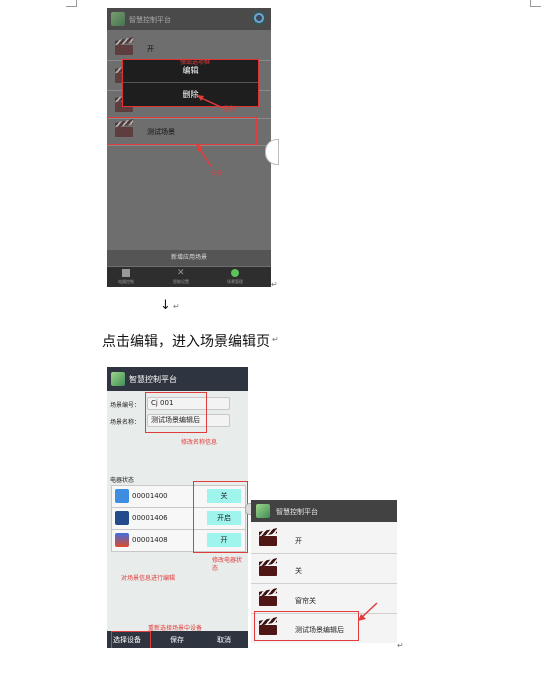  Describe the element at coordinates (190, 83) in the screenshot. I see `context-menu-dialog: 编辑 删除` at that location.